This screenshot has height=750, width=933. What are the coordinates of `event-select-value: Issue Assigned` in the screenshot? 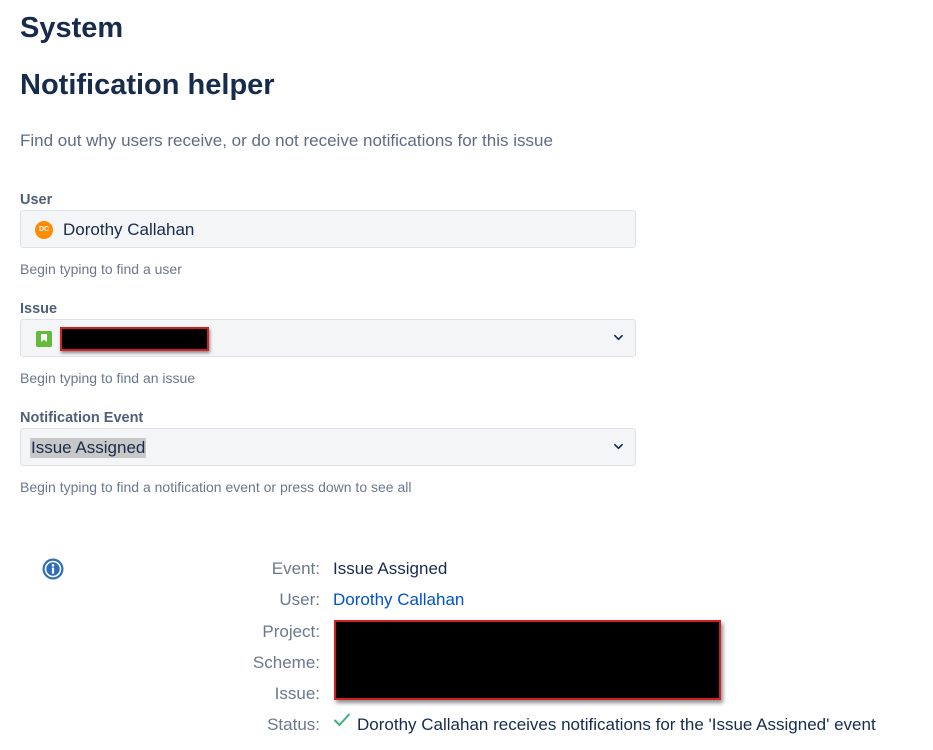 It's located at (88, 448).